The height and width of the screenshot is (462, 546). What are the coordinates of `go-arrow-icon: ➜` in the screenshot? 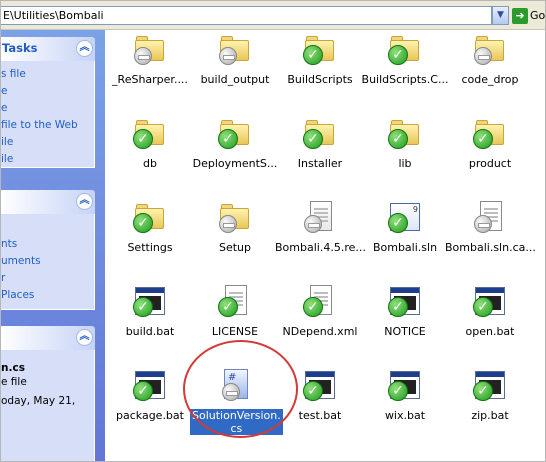 It's located at (520, 16).